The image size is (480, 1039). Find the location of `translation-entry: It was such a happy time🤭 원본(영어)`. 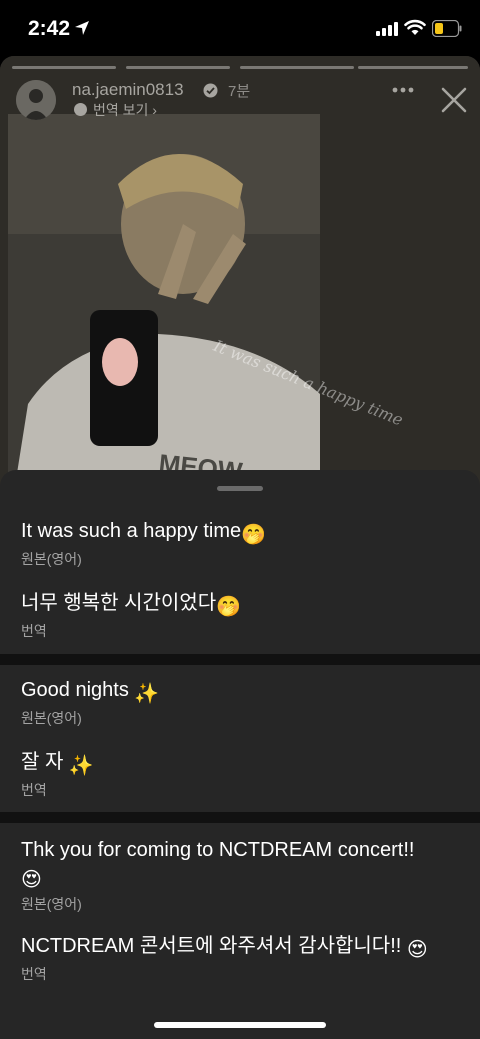

translation-entry: It was such a happy time🤭 원본(영어) is located at coordinates (143, 543).